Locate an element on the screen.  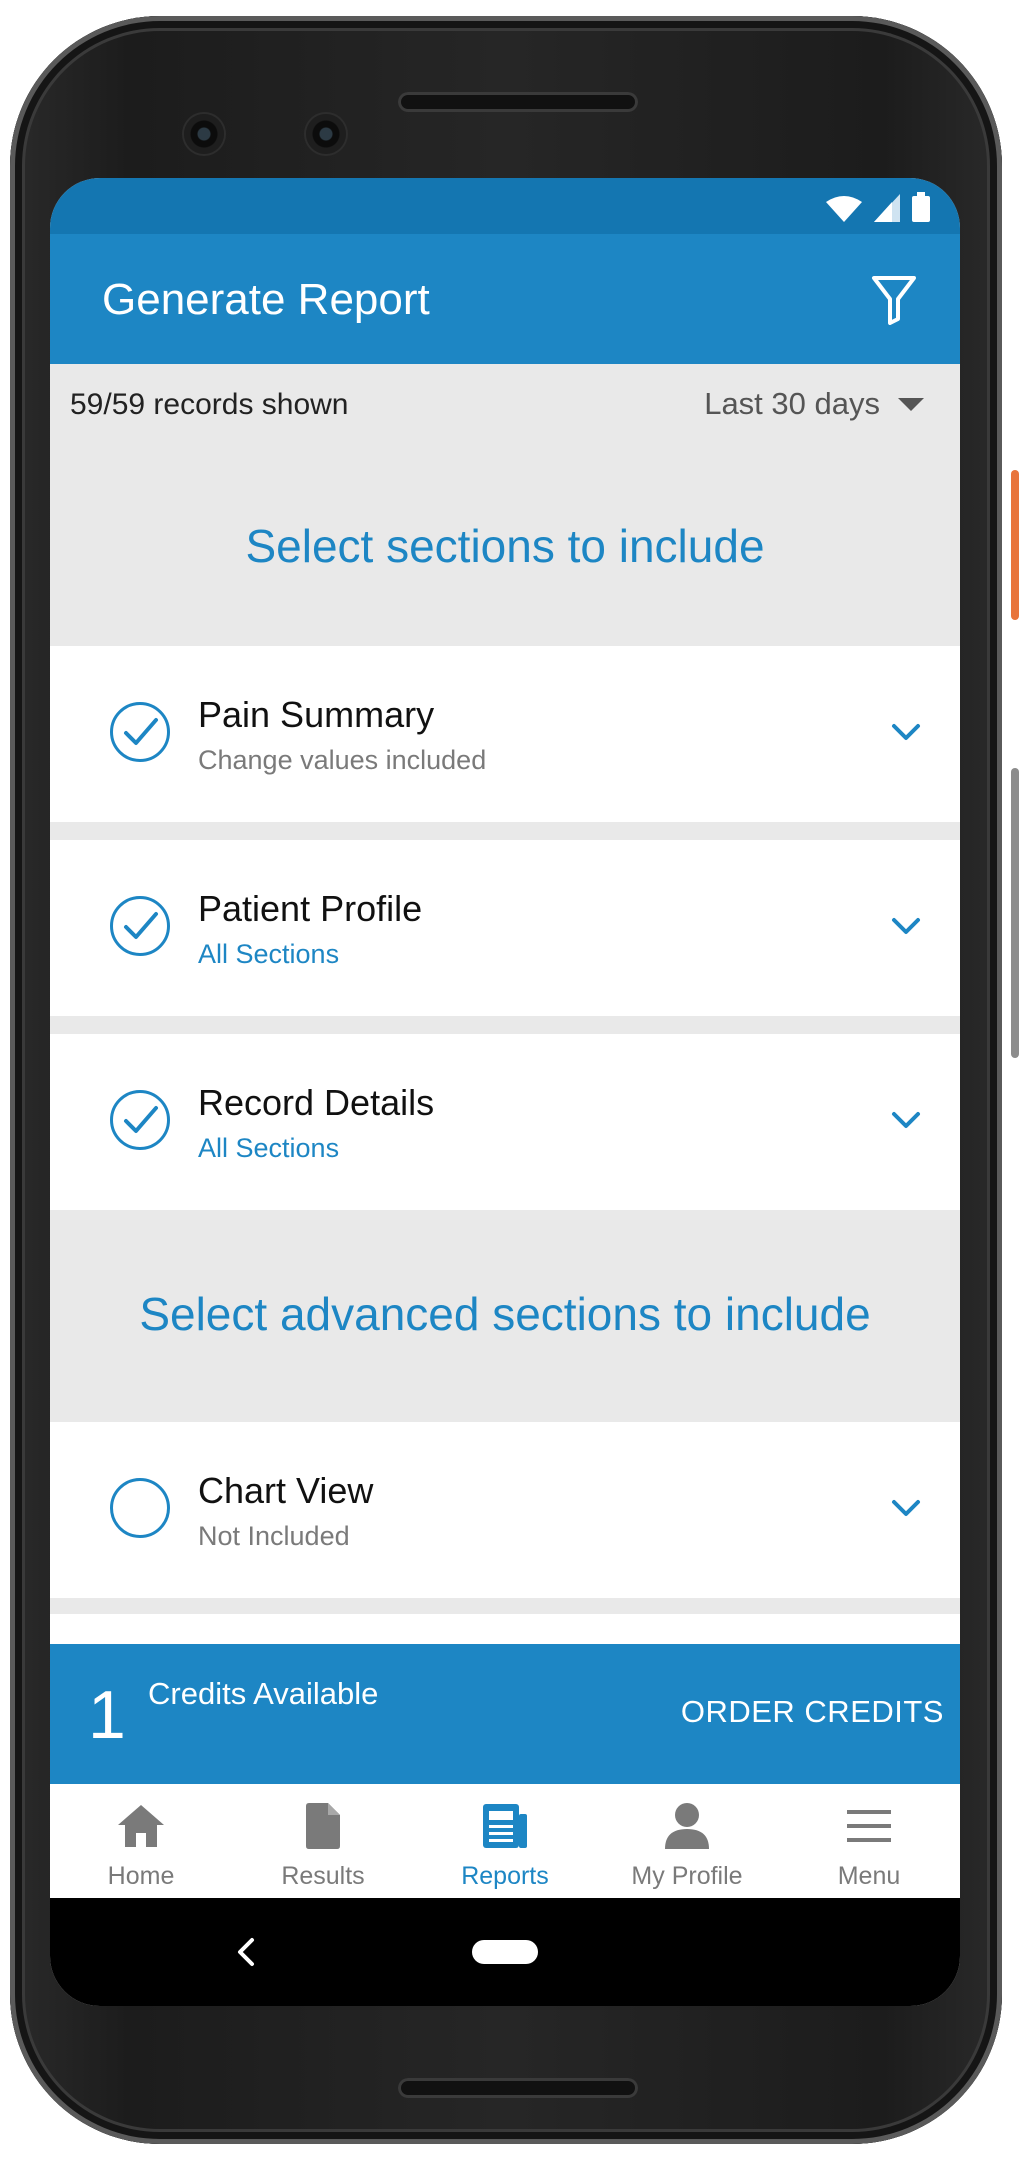
nav-home: Home is located at coordinates (141, 1841).